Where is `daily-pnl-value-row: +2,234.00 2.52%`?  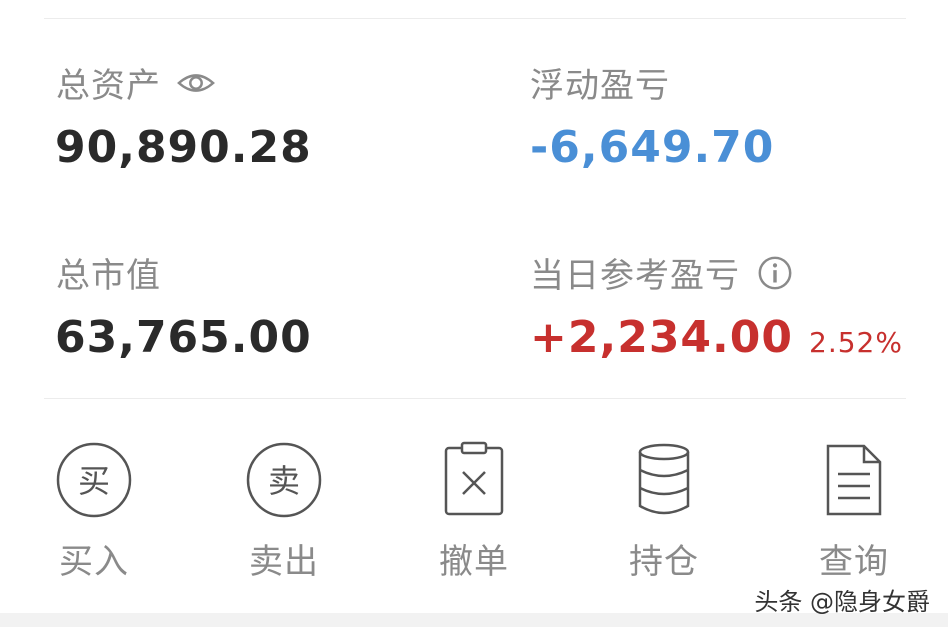
daily-pnl-value-row: +2,234.00 2.52% is located at coordinates (716, 337).